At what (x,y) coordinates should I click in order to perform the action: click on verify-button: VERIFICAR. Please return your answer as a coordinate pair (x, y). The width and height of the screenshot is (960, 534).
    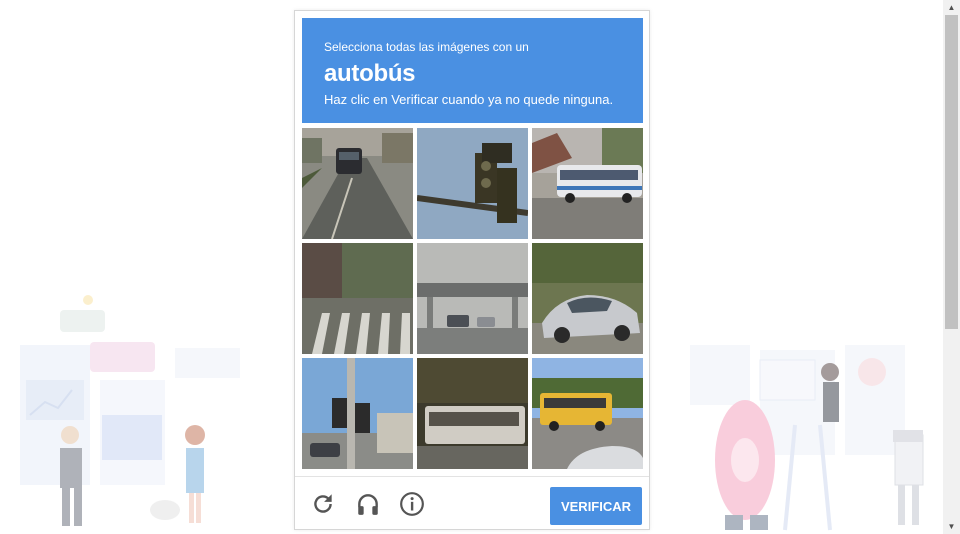
    Looking at the image, I should click on (596, 506).